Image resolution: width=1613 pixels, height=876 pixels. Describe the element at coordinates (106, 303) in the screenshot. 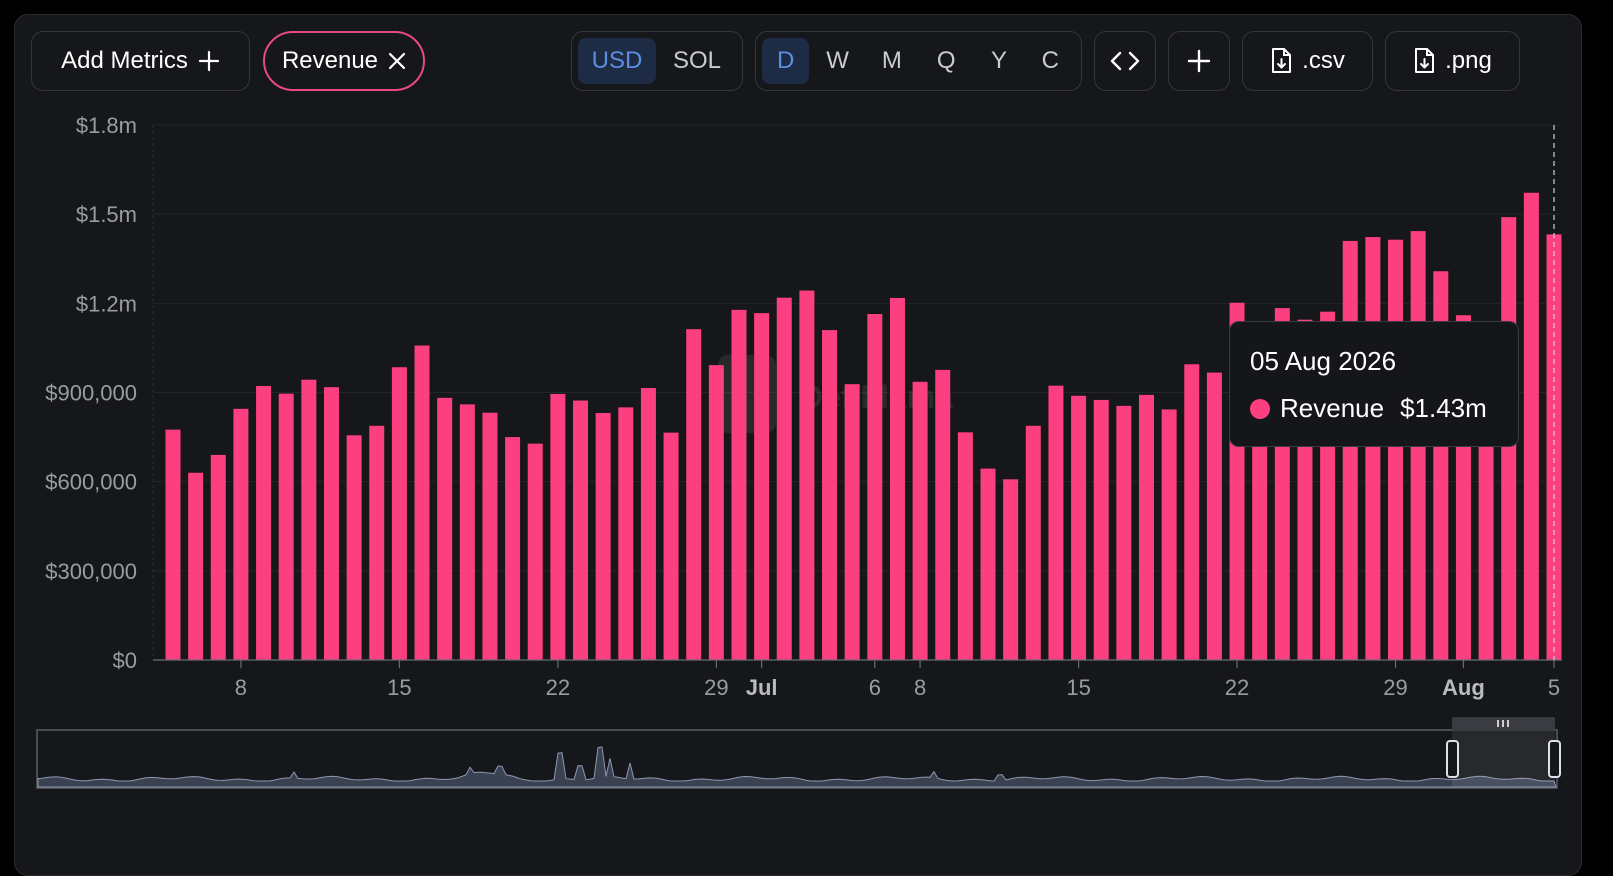

I see `y-tick-label: $1.2m` at that location.